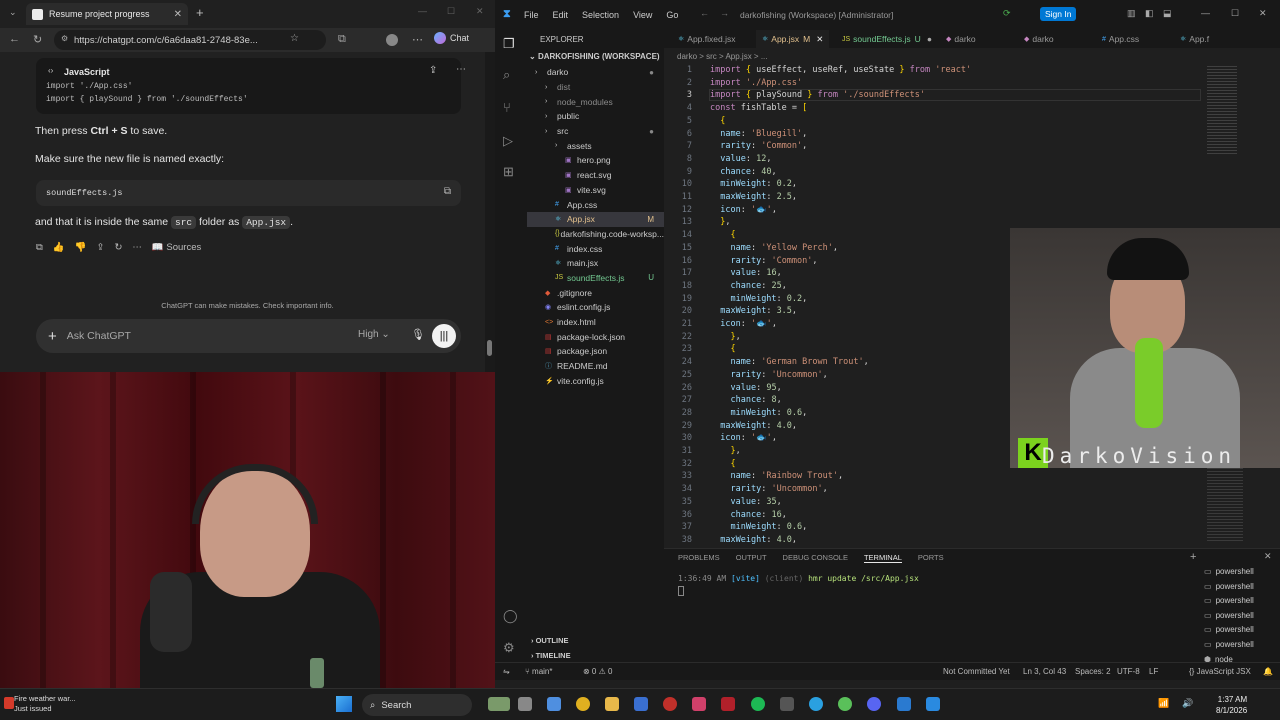 The image size is (1280, 720). What do you see at coordinates (1131, 13) in the screenshot?
I see `layout-icon: ▥` at bounding box center [1131, 13].